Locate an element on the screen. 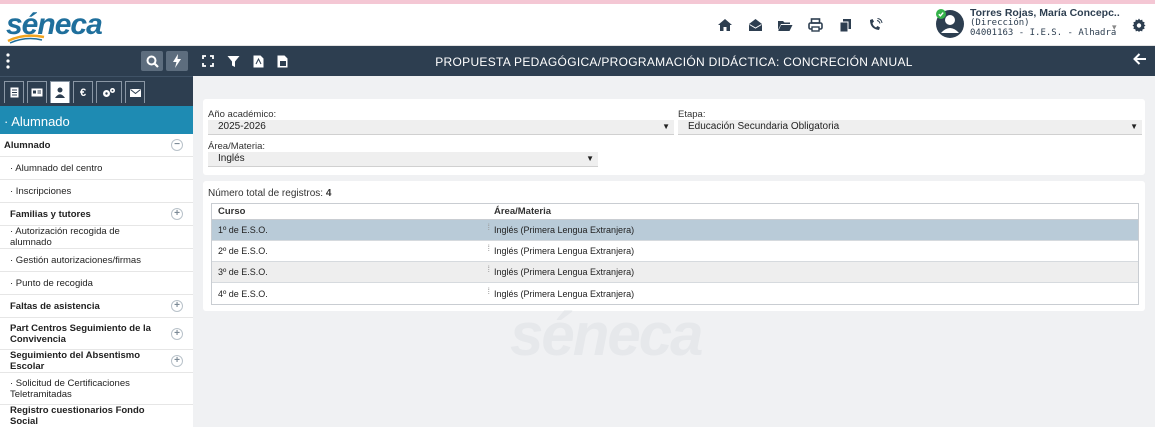  id-card-icon is located at coordinates (37, 92).